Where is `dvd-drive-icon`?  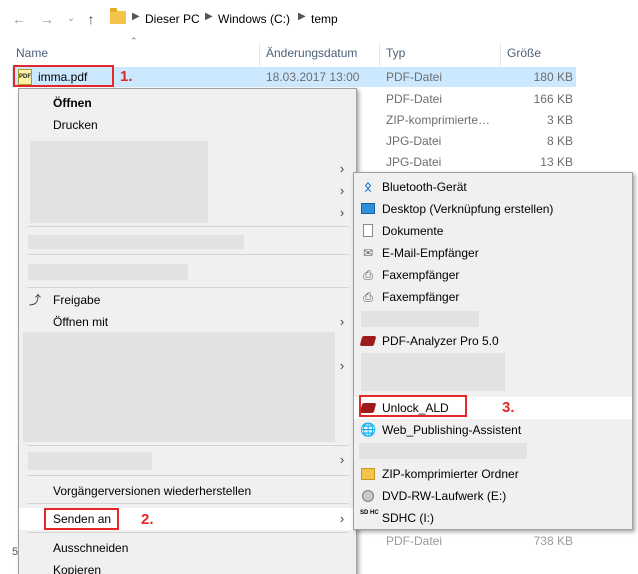
dvd-drive-icon is located at coordinates (368, 496).